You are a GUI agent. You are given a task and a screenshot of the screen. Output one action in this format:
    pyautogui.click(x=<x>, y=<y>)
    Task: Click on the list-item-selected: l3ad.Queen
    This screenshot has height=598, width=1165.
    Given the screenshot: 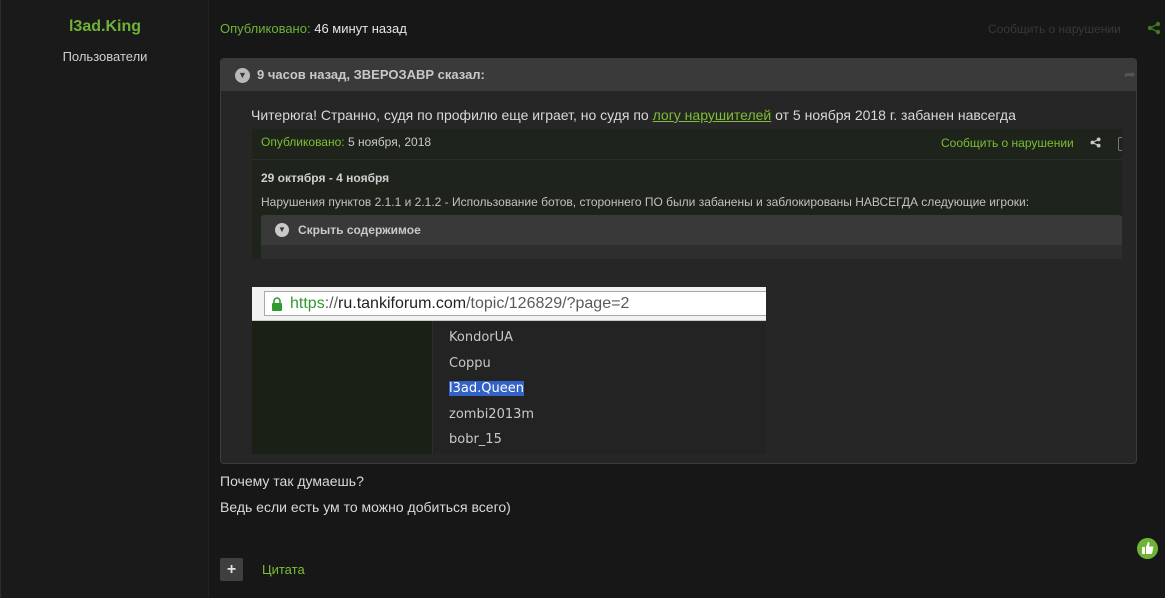 What is the action you would take?
    pyautogui.click(x=486, y=389)
    